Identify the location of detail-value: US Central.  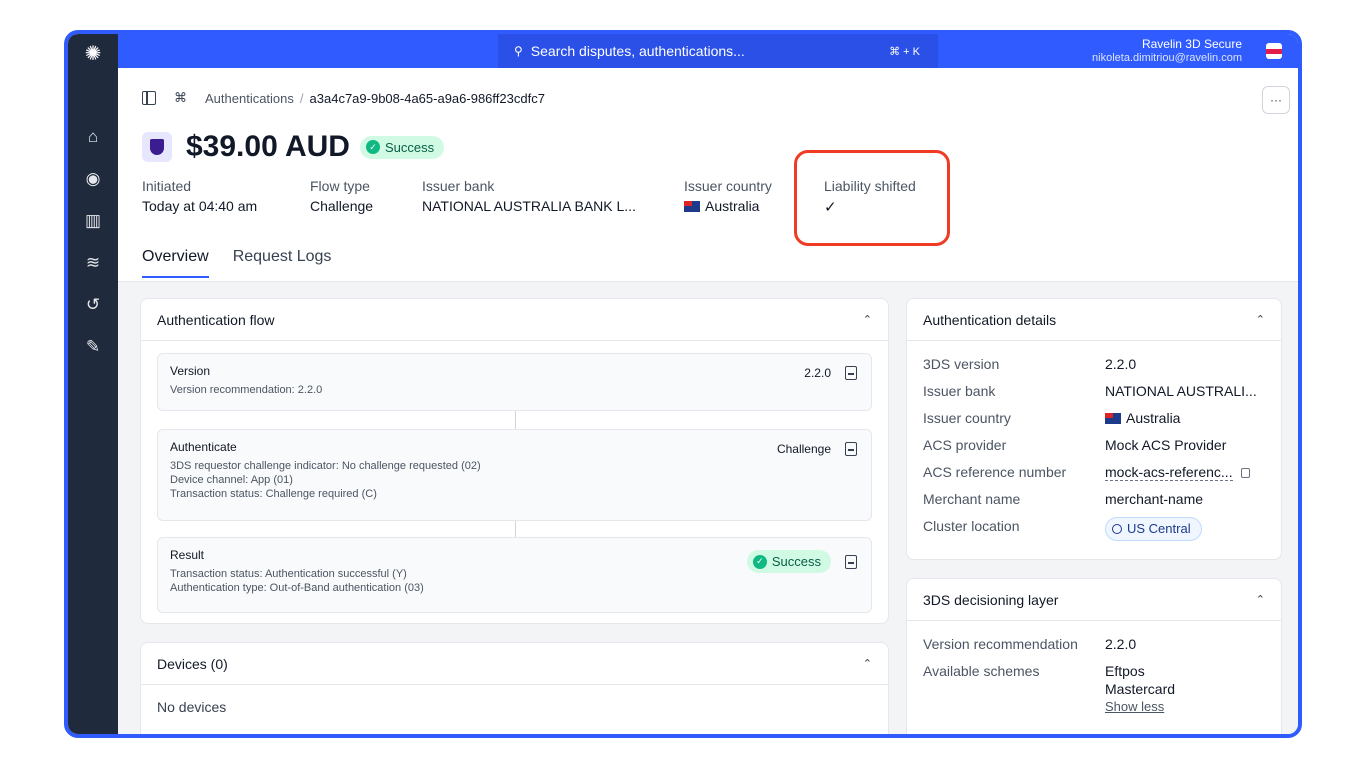
(1153, 529).